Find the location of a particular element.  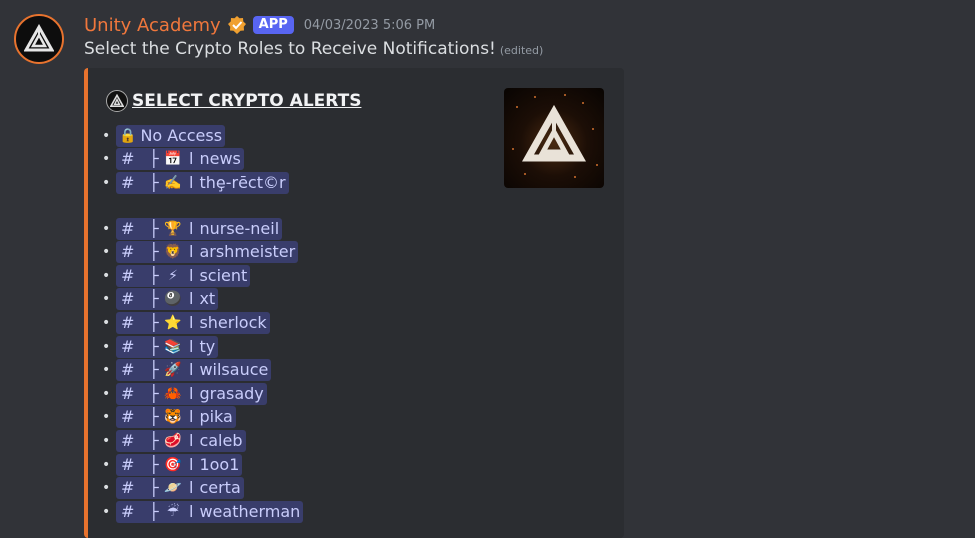

list-item: • # ├ 🦀 l grasady is located at coordinates (202, 394).